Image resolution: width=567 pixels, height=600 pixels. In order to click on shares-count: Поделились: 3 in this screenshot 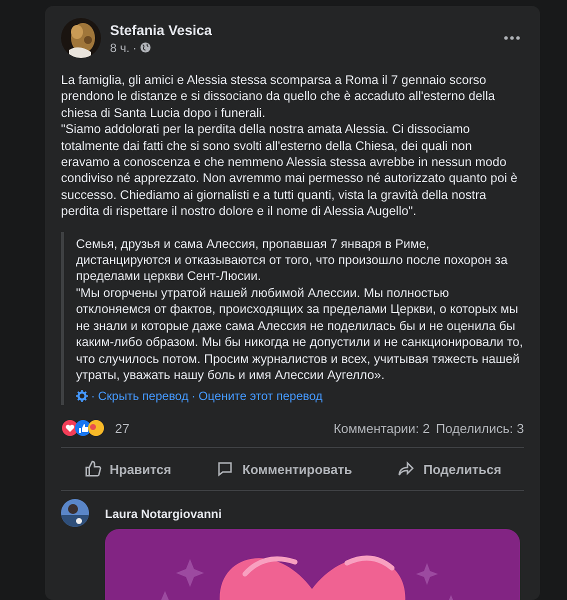, I will do `click(480, 428)`.